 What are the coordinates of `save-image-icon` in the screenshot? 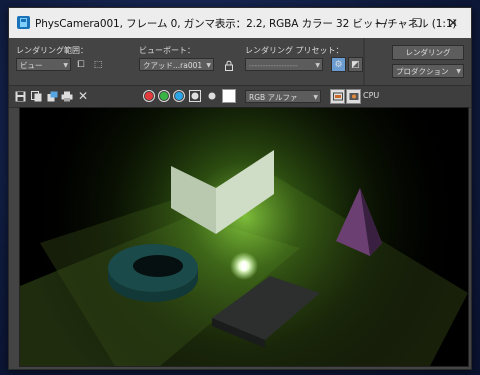 It's located at (20, 96).